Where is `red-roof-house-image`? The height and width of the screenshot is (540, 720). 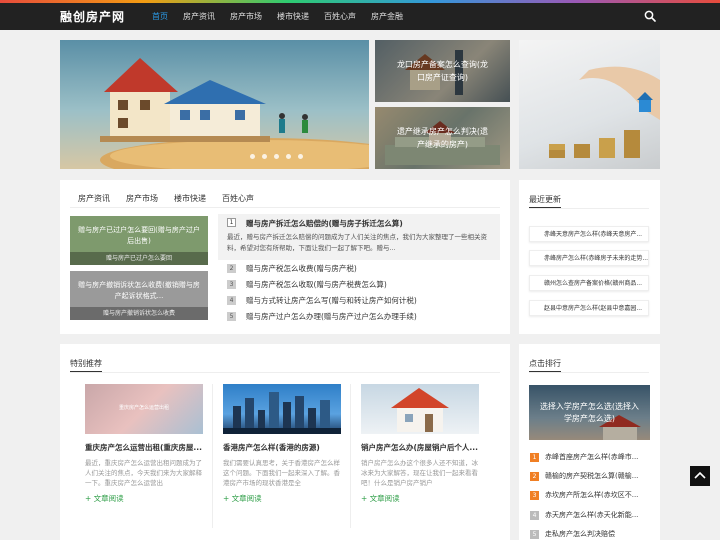 red-roof-house-image is located at coordinates (420, 410).